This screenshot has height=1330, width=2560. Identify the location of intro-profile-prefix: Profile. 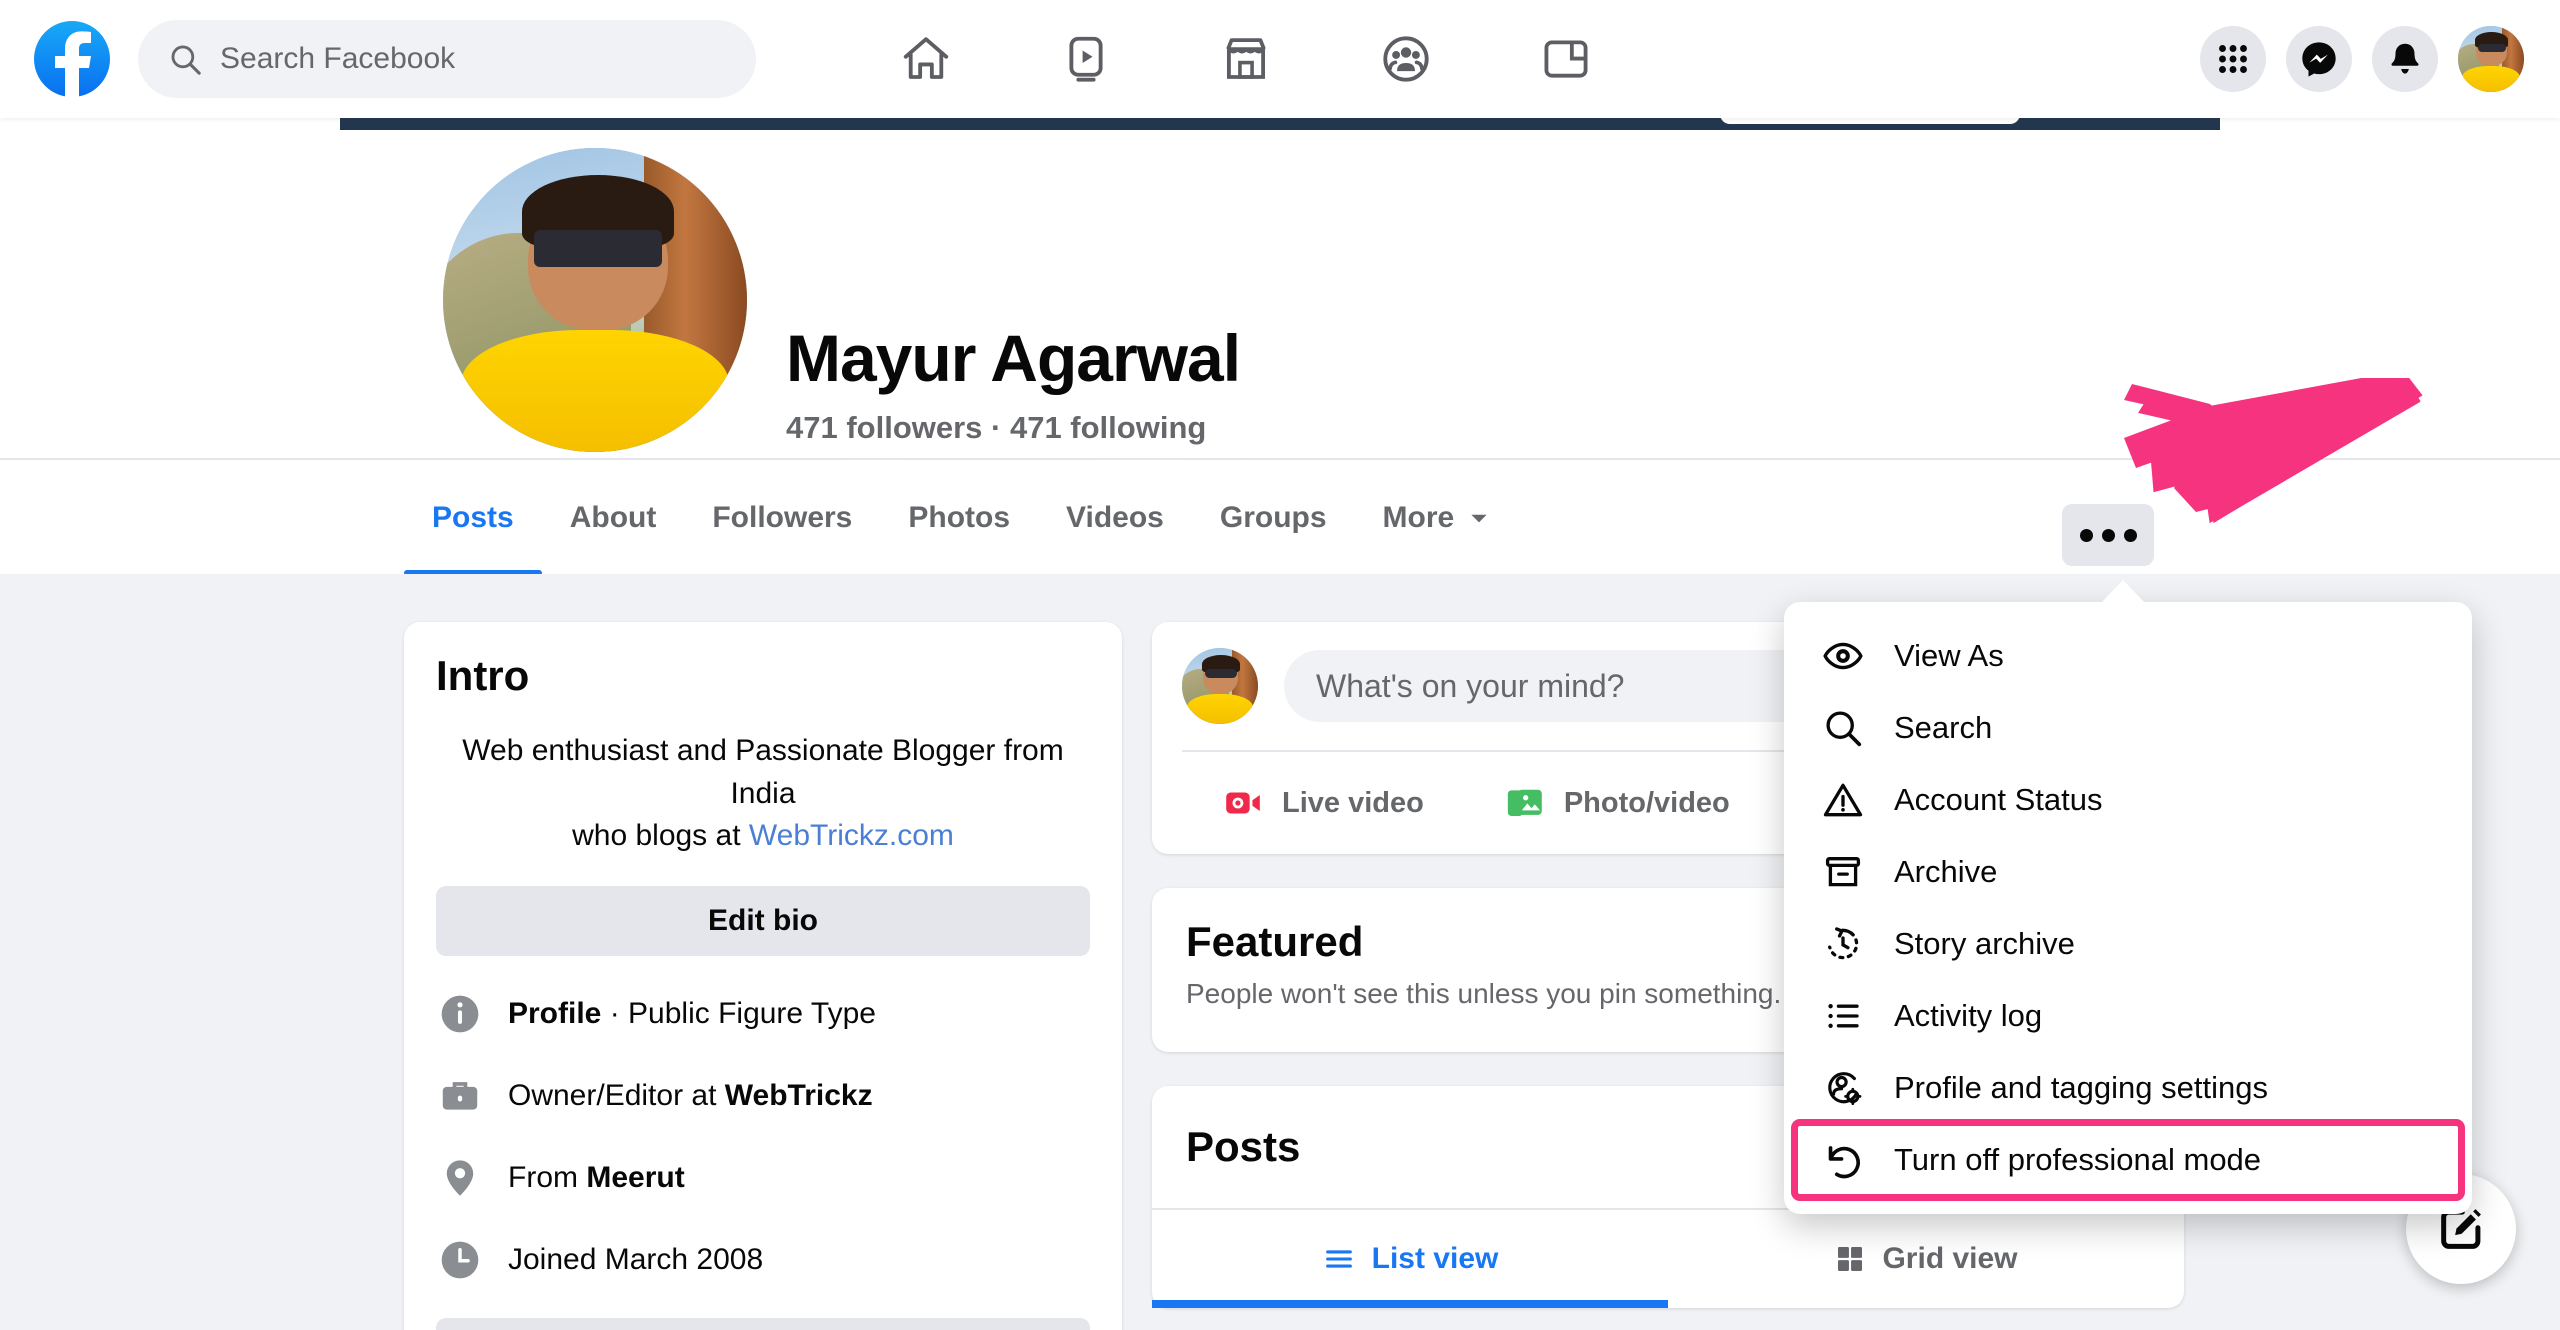
(555, 1013).